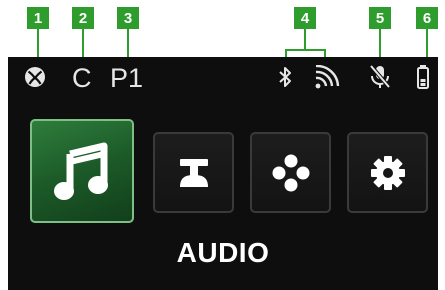 This screenshot has width=445, height=290. I want to click on settings-gear-icon, so click(387, 172).